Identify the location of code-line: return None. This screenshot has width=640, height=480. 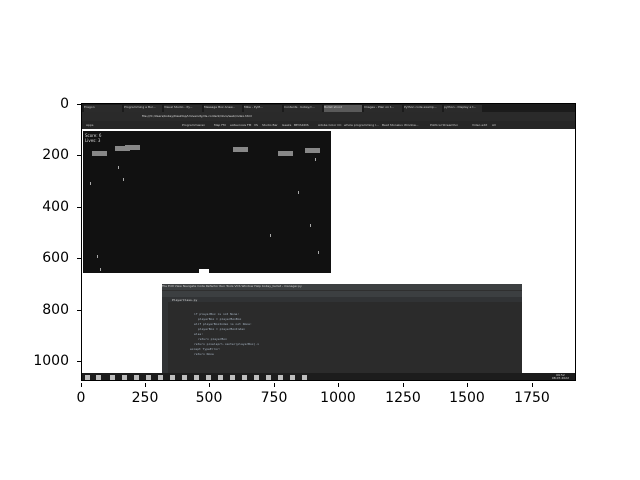
(204, 354).